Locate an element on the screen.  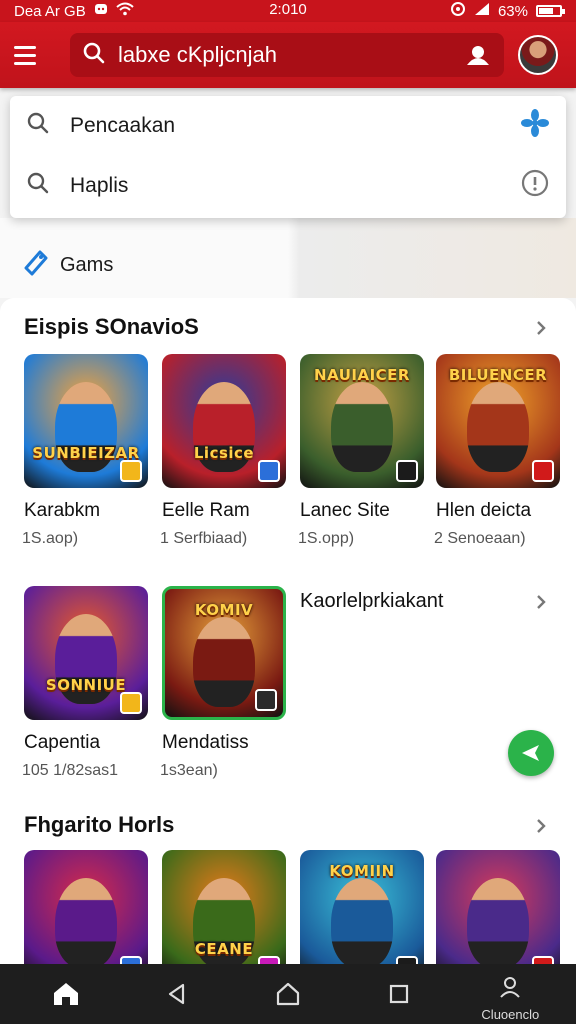
games-label: Gams is located at coordinates (87, 264).